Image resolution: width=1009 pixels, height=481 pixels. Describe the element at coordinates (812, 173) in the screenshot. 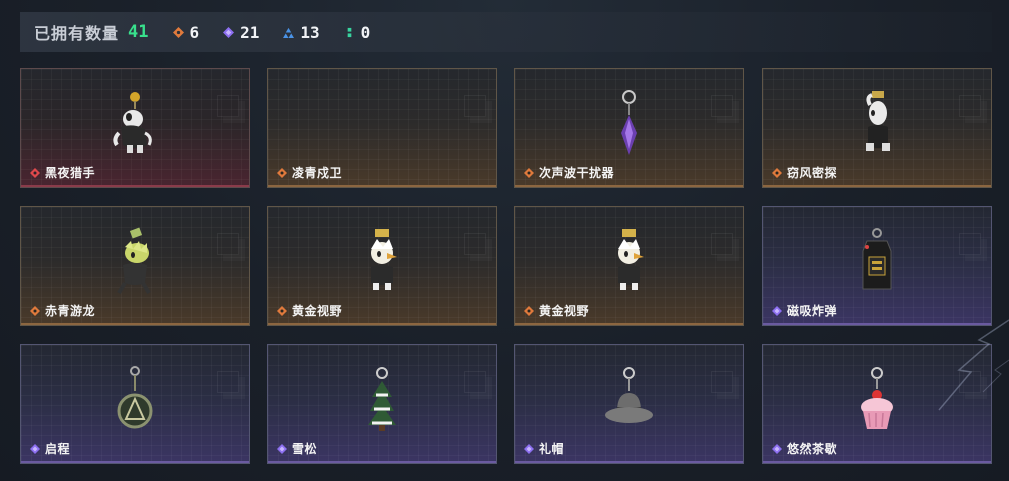

I see `charm-name-text: 窃风密探` at that location.